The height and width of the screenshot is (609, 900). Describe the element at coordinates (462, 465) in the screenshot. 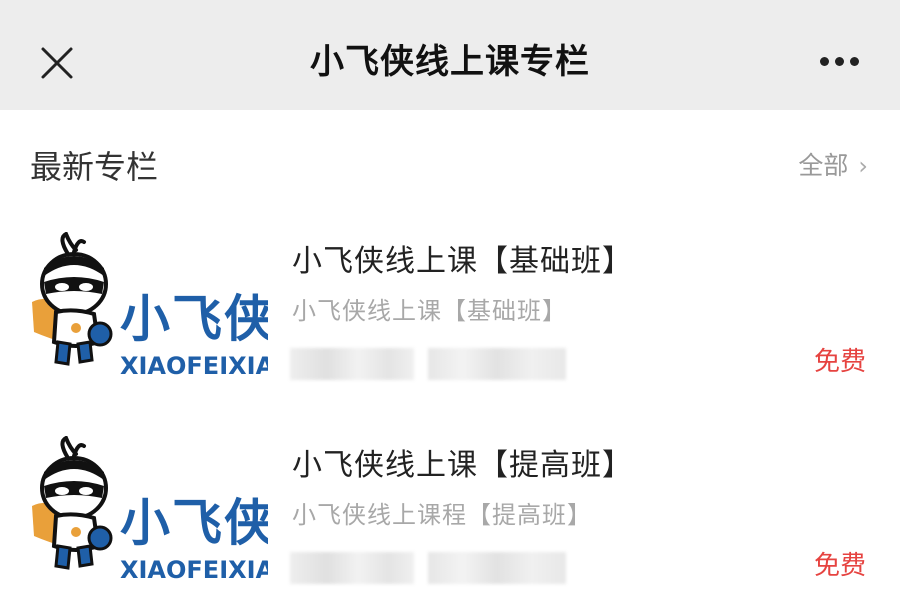

I see `column-title: 小飞侠线上课【提高班】` at that location.